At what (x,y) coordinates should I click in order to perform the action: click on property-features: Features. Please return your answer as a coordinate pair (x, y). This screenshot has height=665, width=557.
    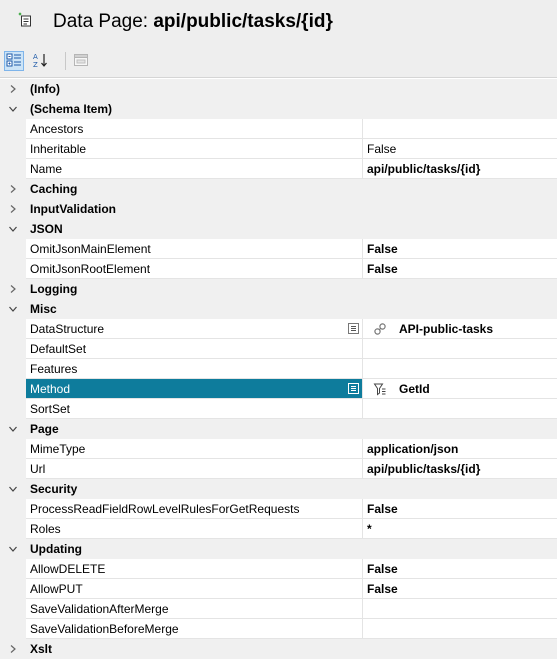
    Looking at the image, I should click on (278, 369).